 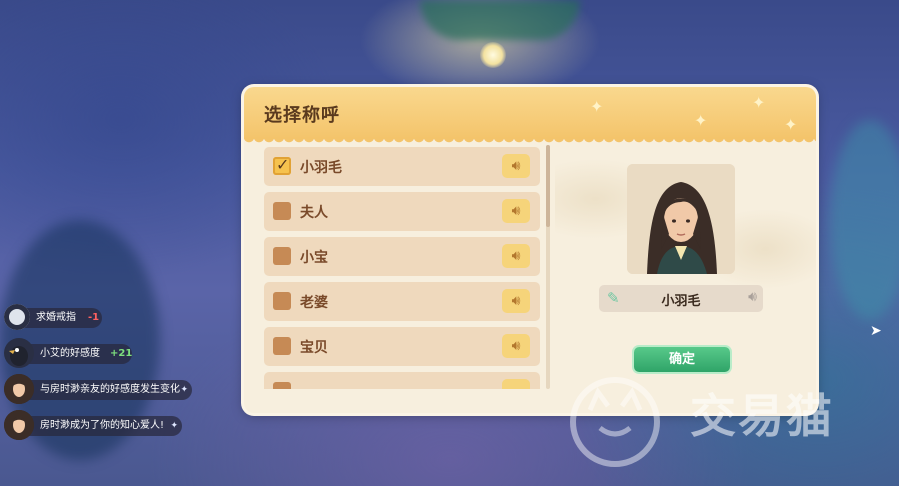 What do you see at coordinates (530, 116) in the screenshot?
I see `dialog-header: 选择称呼 ✦ ✦ ✦ ✦` at bounding box center [530, 116].